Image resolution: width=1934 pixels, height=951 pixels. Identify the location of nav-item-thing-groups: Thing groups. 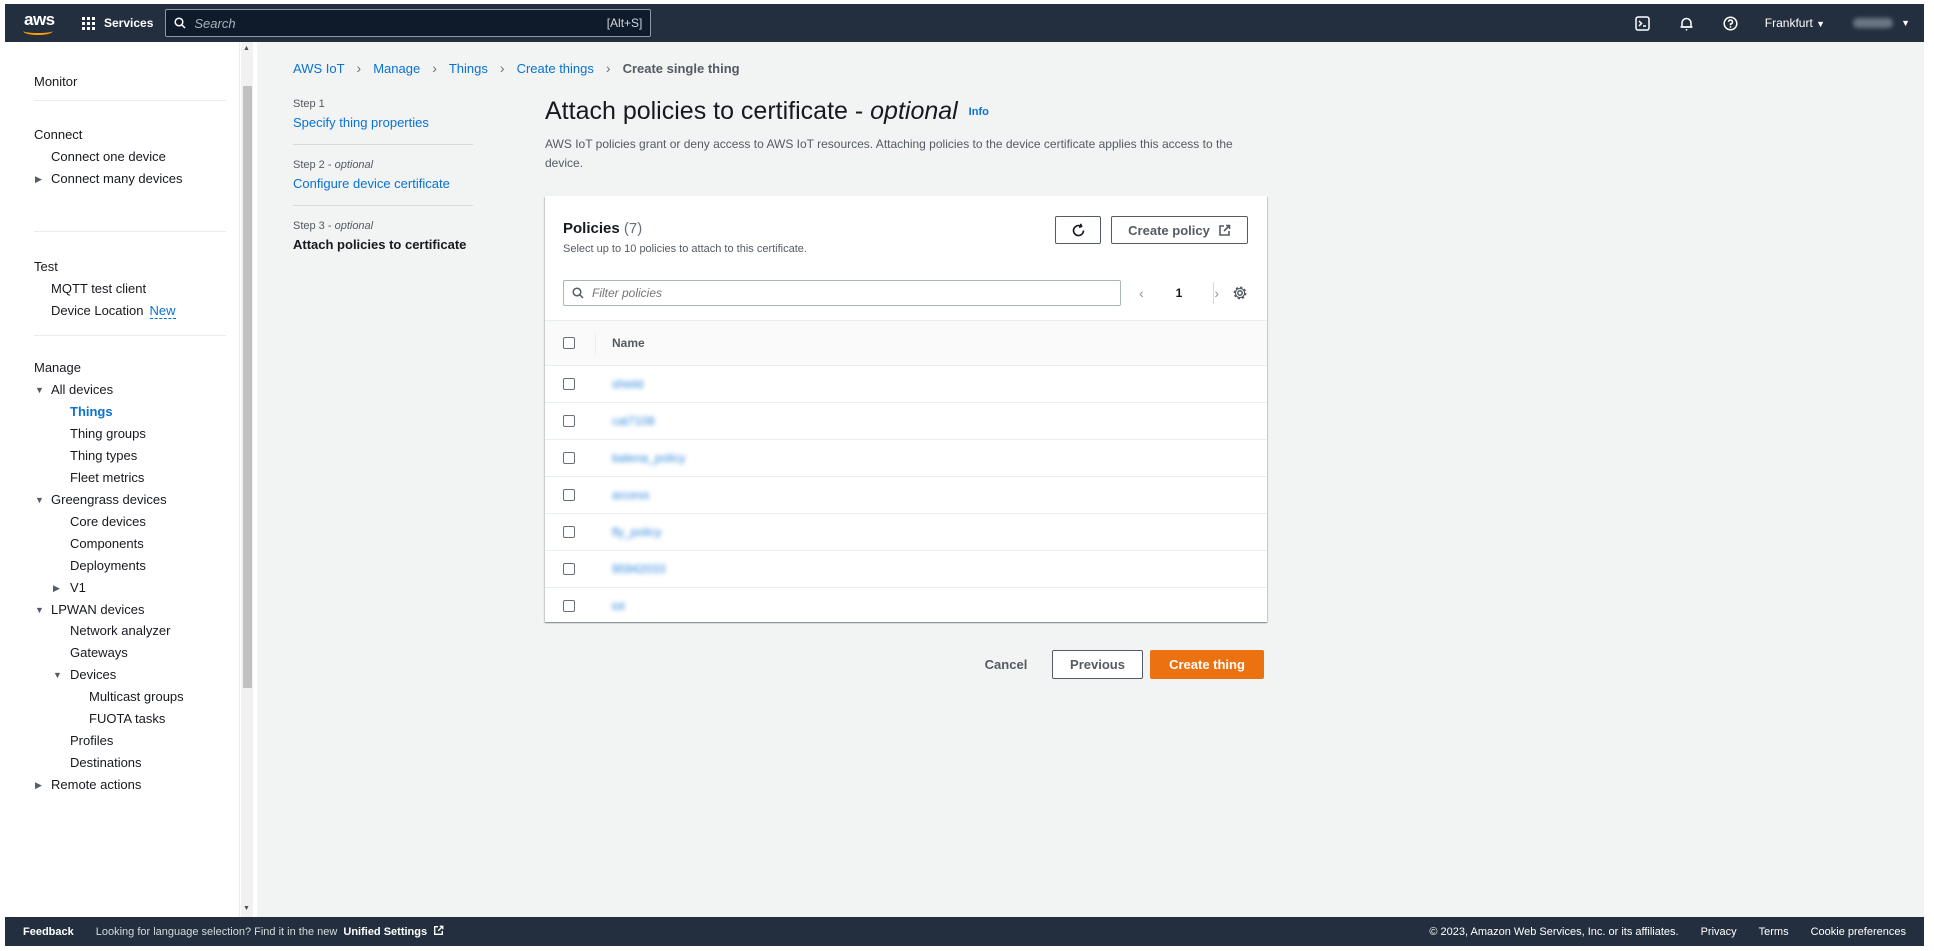
(108, 433).